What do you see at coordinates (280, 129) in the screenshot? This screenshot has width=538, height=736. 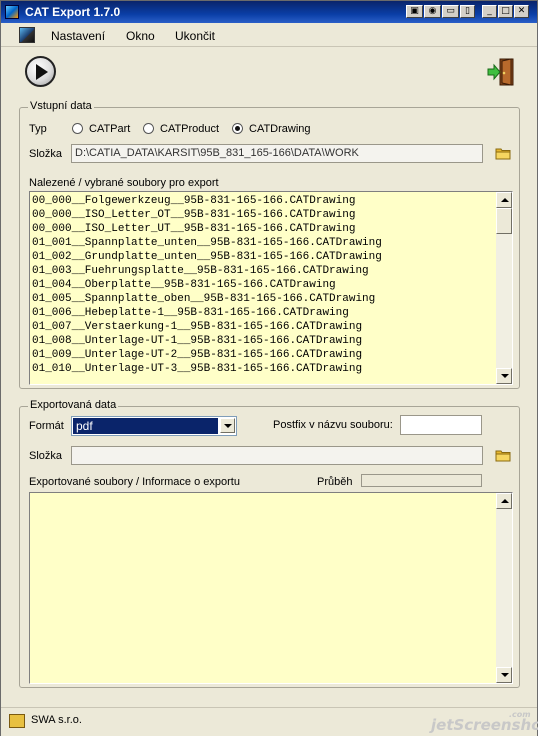 I see `radio-catdrawing-label: CATDrawing` at bounding box center [280, 129].